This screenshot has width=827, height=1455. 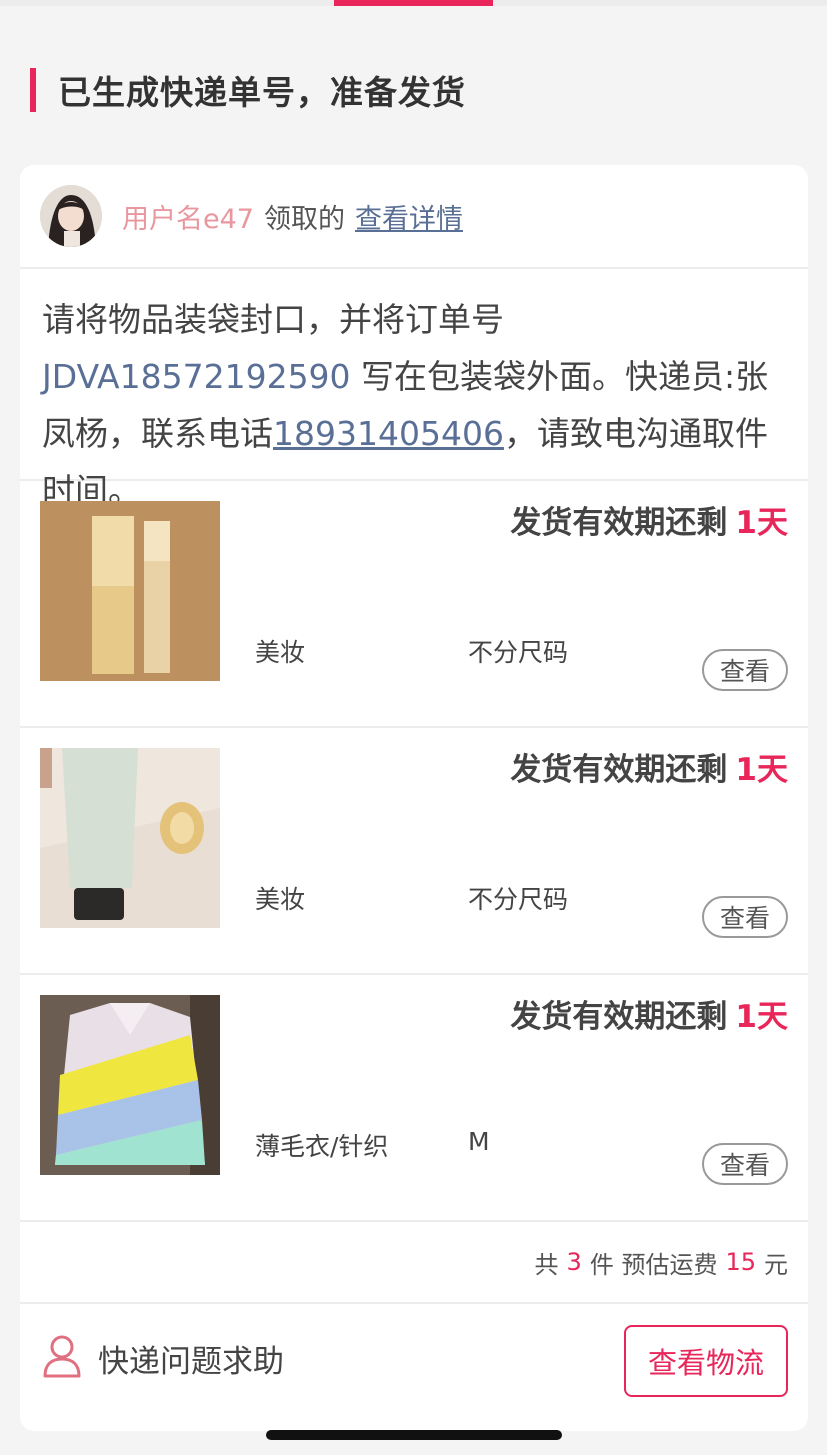 What do you see at coordinates (196, 376) in the screenshot?
I see `order-number: JDVA18572192590` at bounding box center [196, 376].